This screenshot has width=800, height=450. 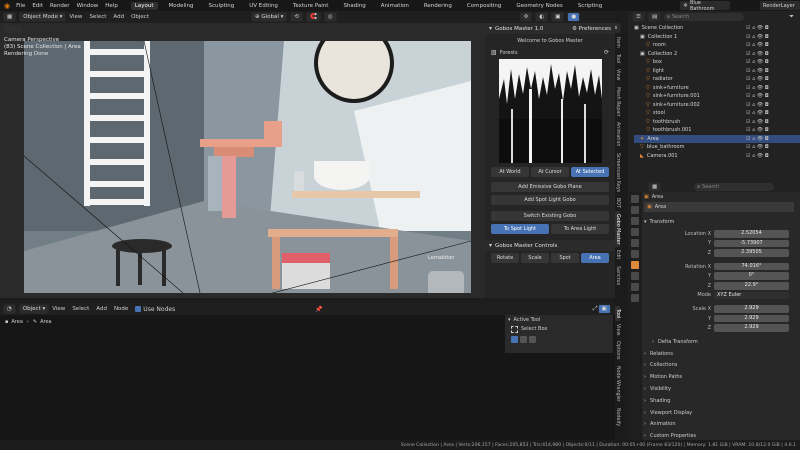 What do you see at coordinates (97, 17) in the screenshot?
I see `viewport-menu-select: Select` at bounding box center [97, 17].